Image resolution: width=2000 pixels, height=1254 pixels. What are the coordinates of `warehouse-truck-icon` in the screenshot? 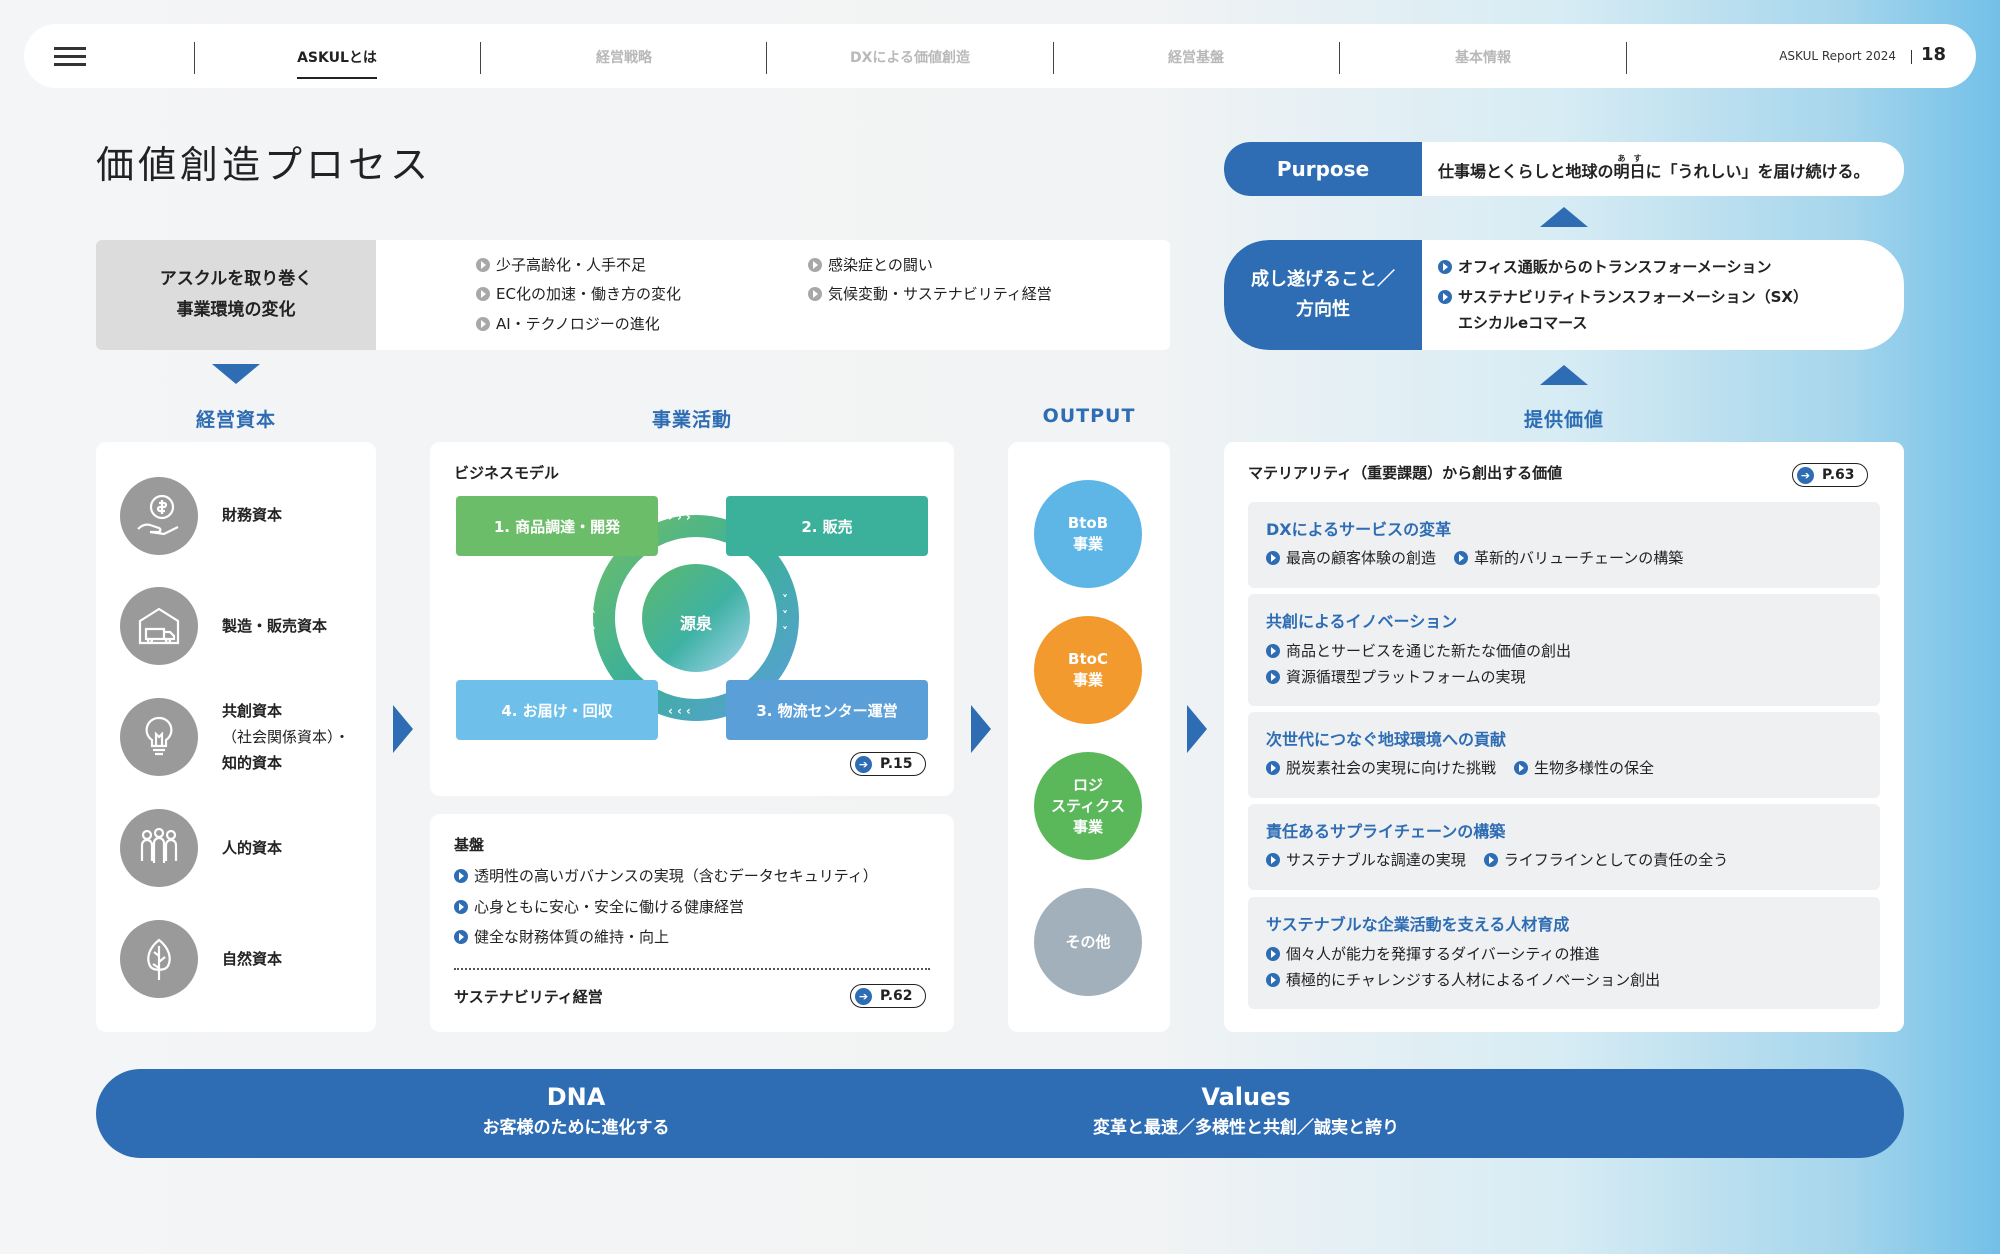 It's located at (159, 626).